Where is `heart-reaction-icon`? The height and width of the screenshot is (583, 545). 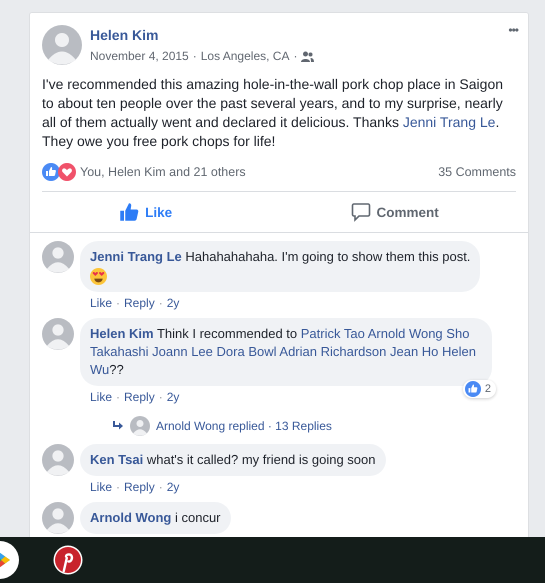
heart-reaction-icon is located at coordinates (67, 172).